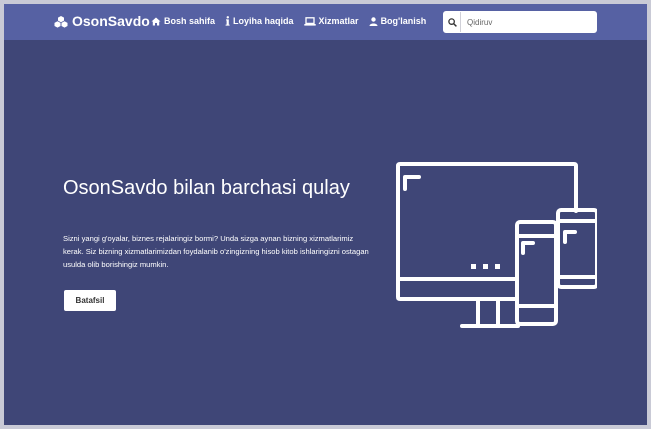 This screenshot has width=651, height=429. What do you see at coordinates (90, 300) in the screenshot?
I see `batafsil-button: Batafsil` at bounding box center [90, 300].